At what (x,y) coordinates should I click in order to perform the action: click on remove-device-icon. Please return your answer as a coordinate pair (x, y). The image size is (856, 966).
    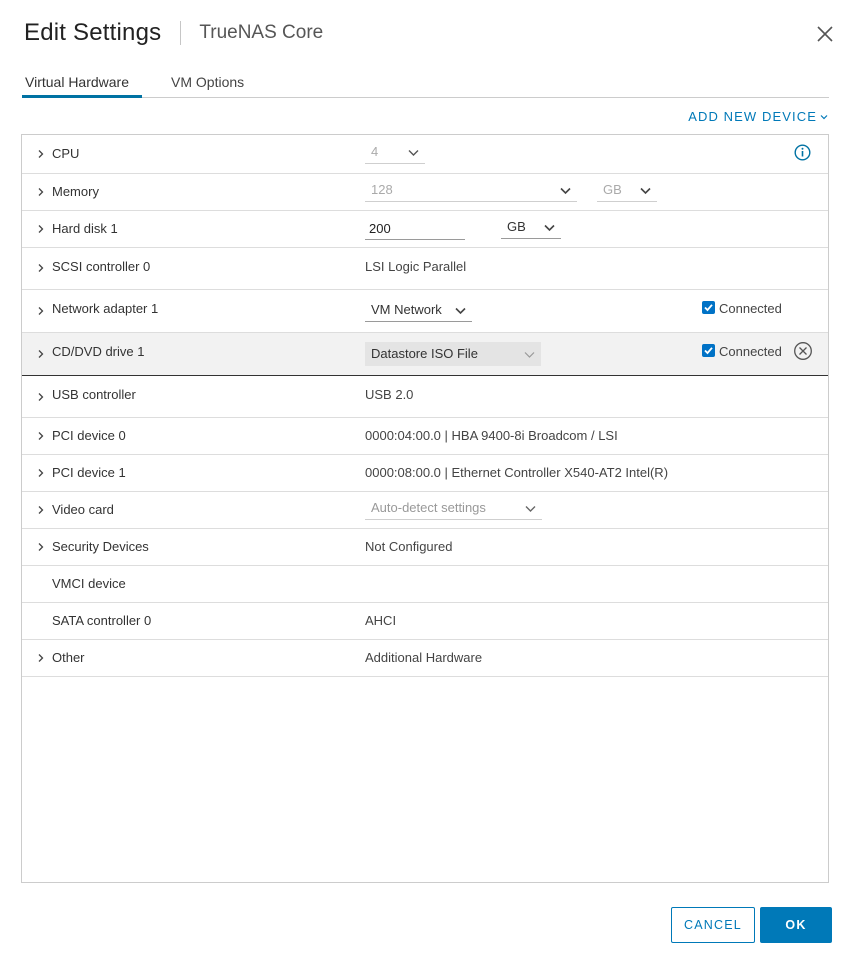
    Looking at the image, I should click on (803, 351).